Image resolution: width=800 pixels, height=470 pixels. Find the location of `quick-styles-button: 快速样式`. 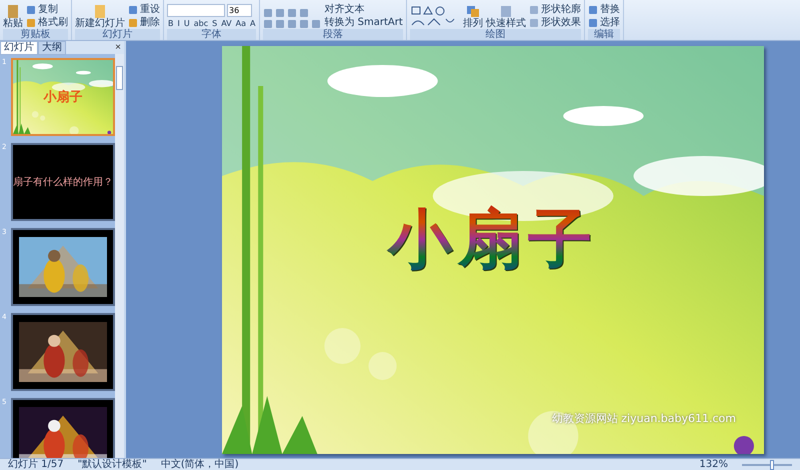

quick-styles-button: 快速样式 is located at coordinates (506, 17).